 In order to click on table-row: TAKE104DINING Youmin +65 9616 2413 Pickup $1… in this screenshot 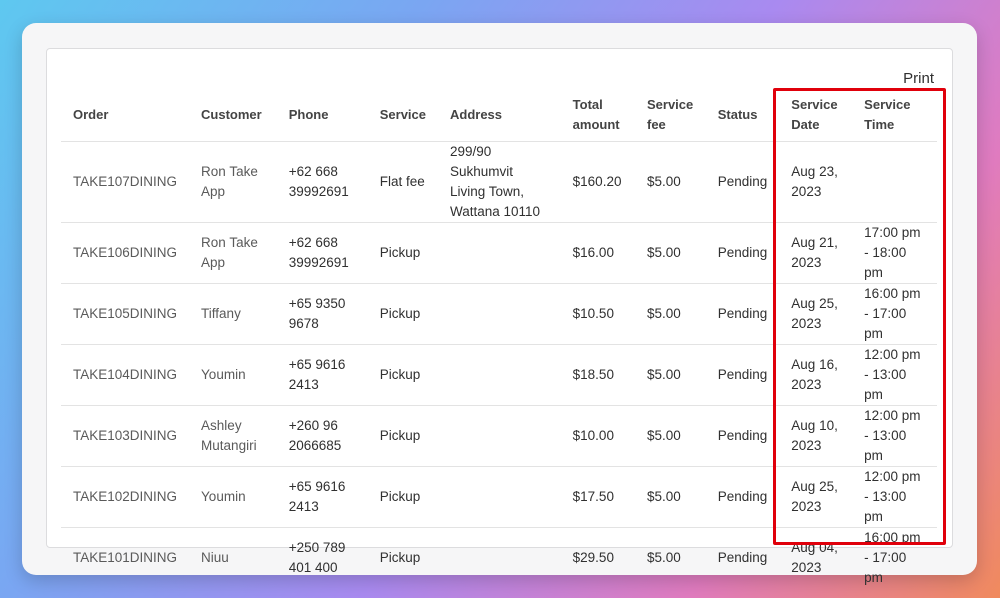, I will do `click(499, 375)`.